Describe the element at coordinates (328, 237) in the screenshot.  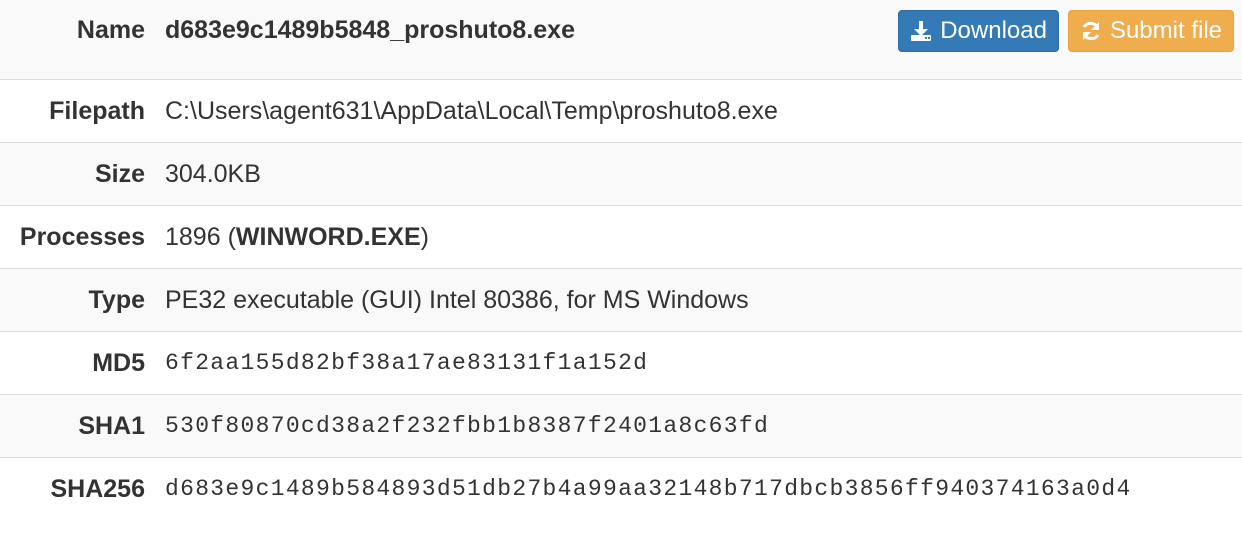
I see `process-name: WINWORD.EXE` at that location.